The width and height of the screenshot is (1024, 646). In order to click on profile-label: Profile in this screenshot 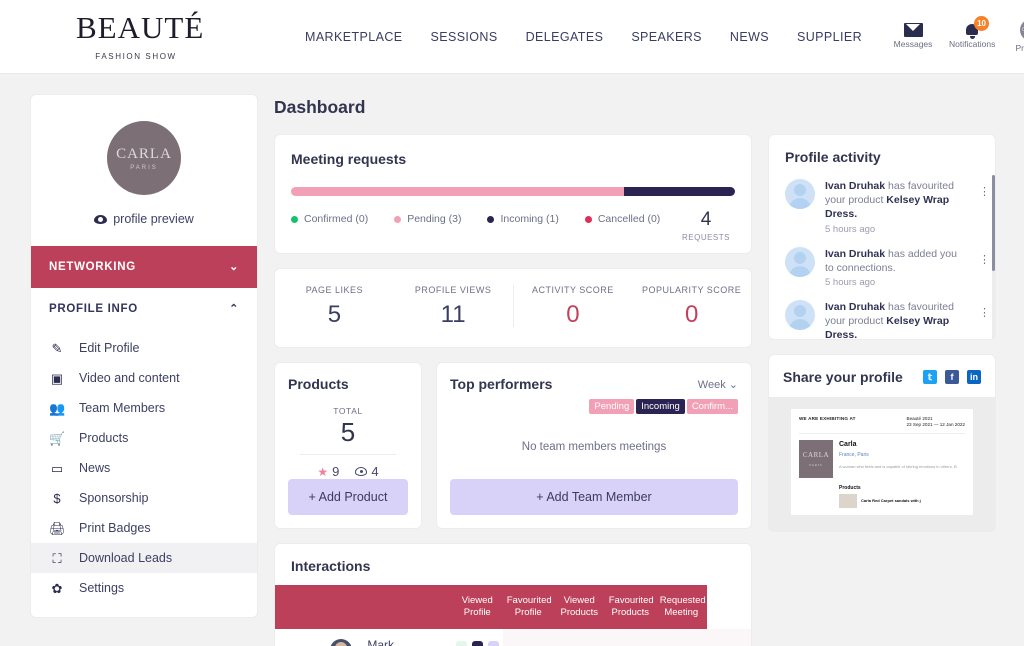, I will do `click(1019, 48)`.